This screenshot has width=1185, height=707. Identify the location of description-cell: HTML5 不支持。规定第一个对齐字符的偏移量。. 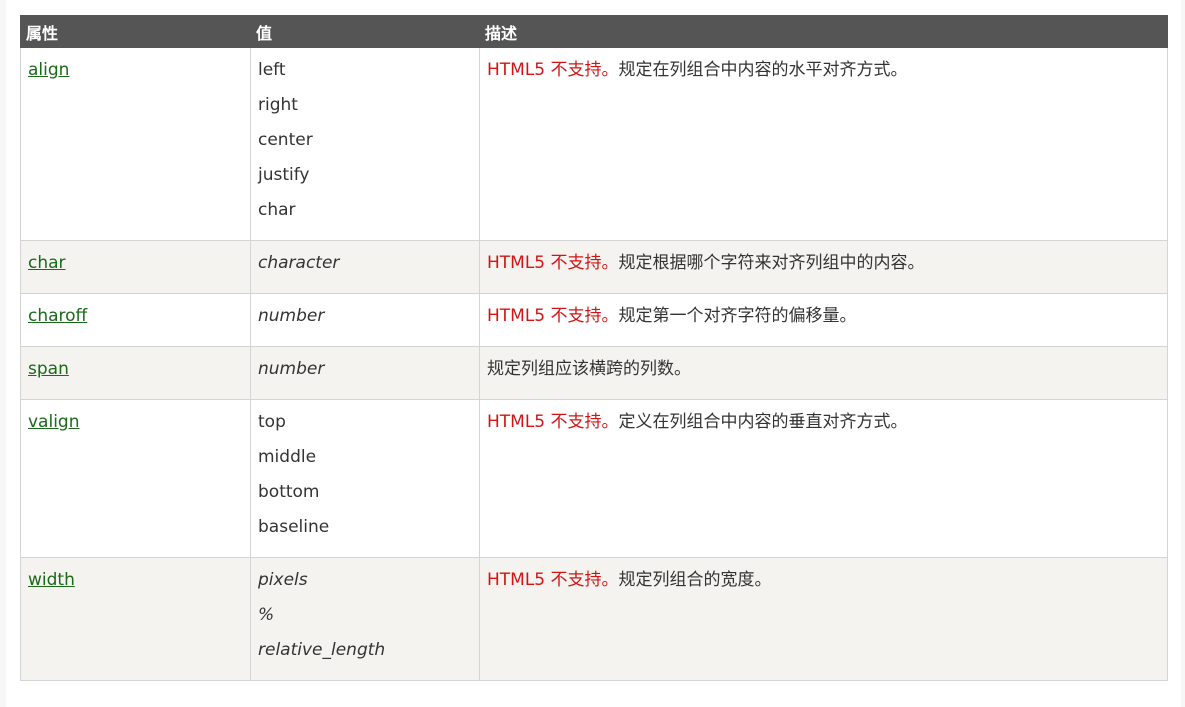
(823, 320).